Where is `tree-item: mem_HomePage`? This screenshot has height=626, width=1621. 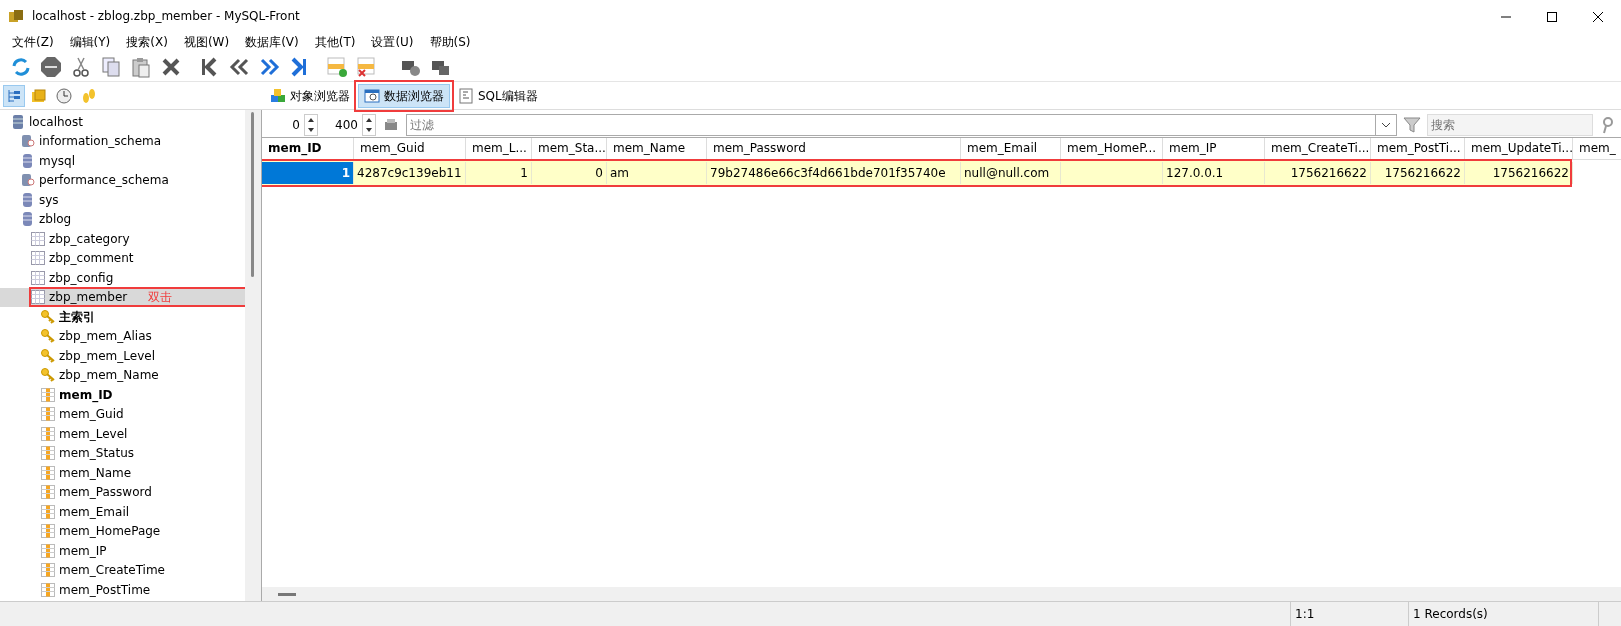
tree-item: mem_HomePage is located at coordinates (122, 531).